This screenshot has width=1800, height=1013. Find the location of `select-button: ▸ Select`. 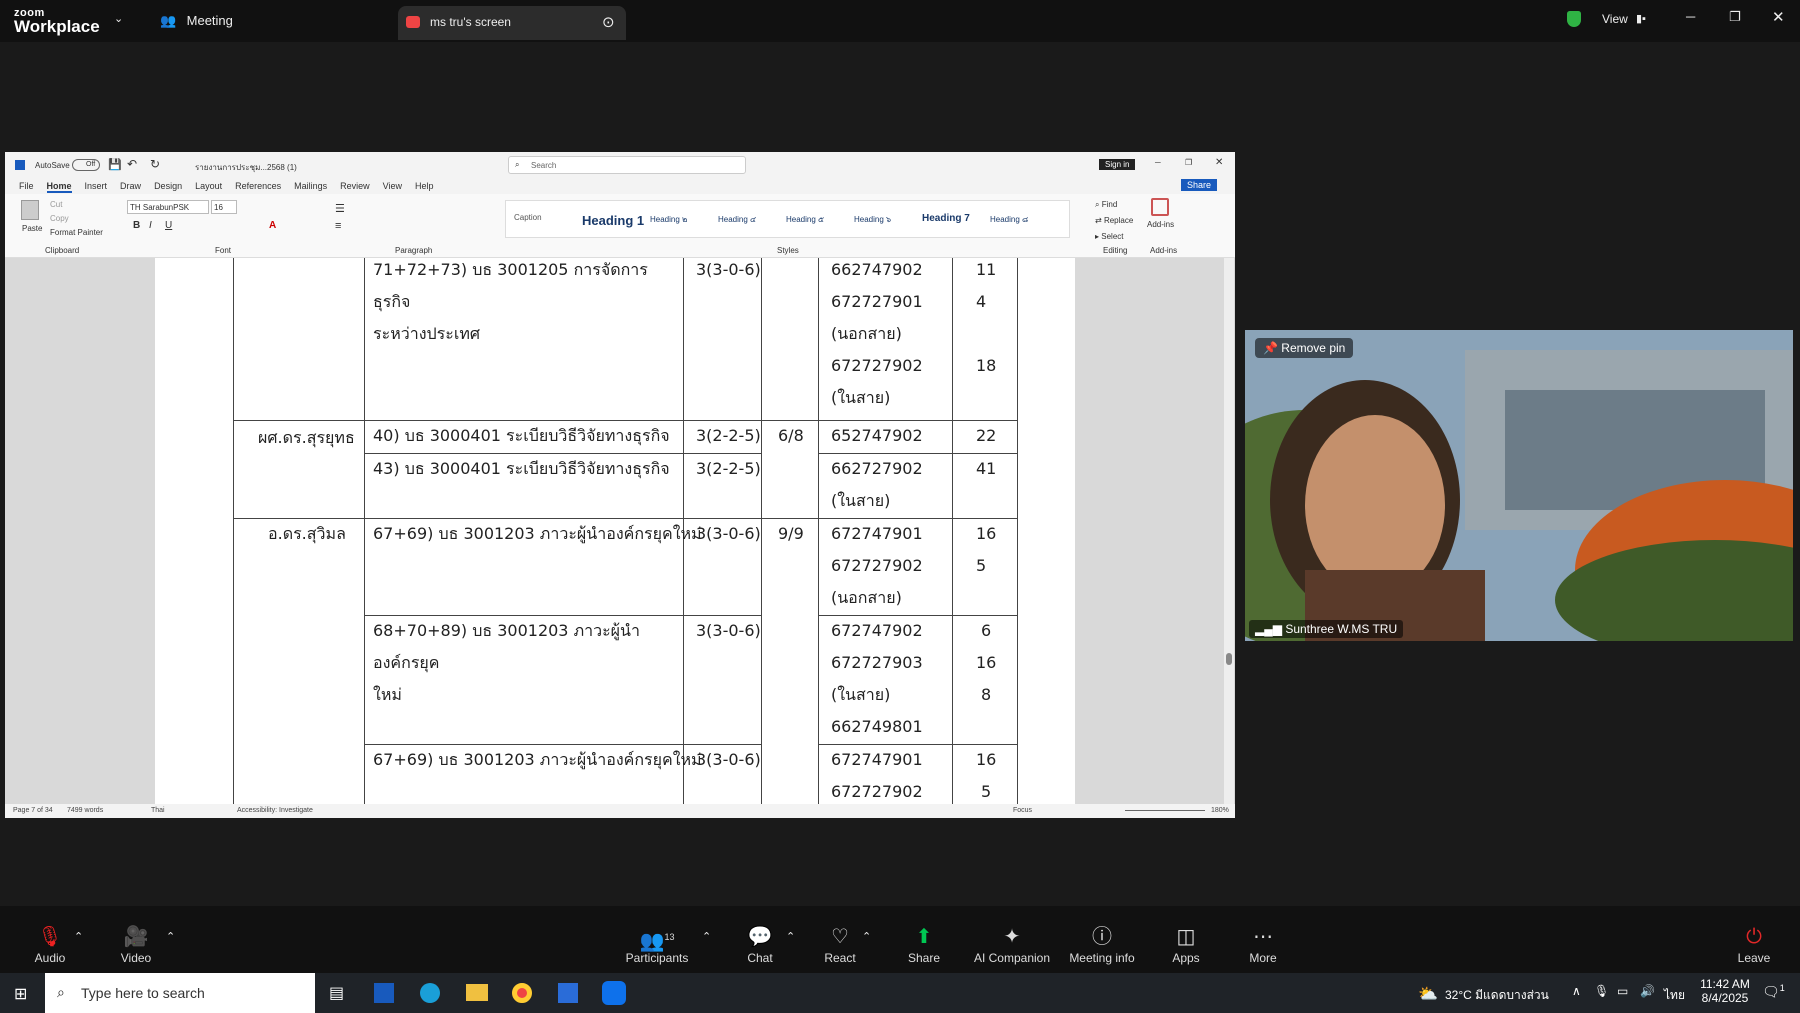

select-button: ▸ Select is located at coordinates (1109, 236).